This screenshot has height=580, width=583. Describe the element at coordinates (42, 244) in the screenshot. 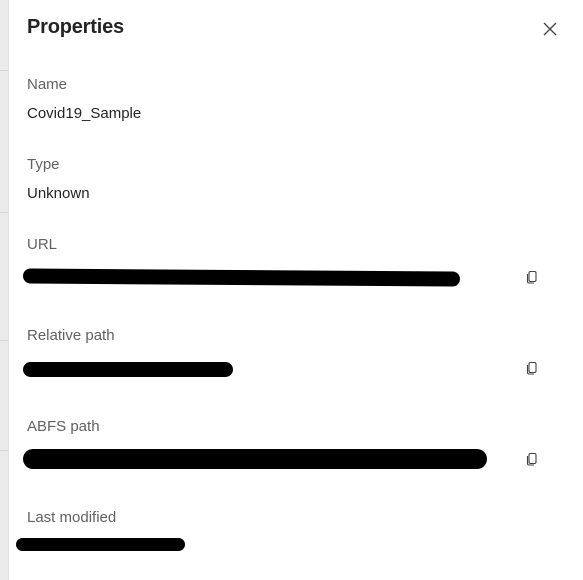

I see `url-label: URL` at that location.